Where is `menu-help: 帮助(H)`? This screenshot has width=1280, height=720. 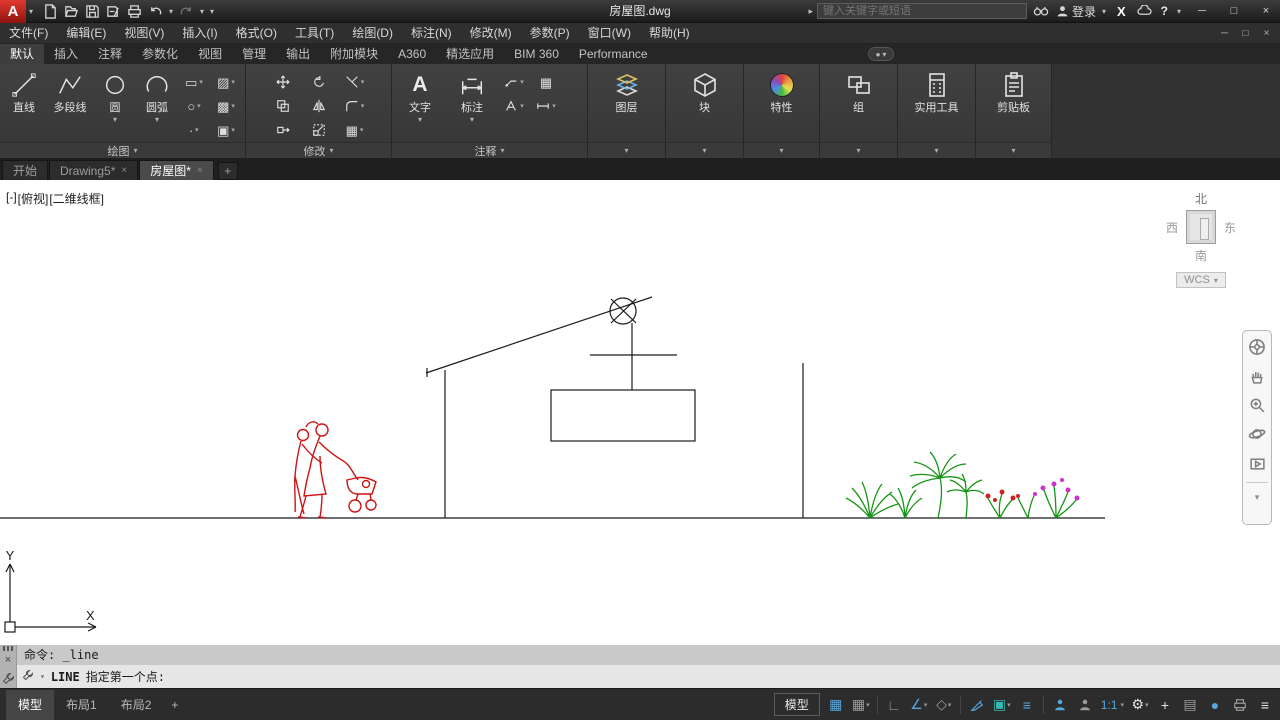 menu-help: 帮助(H) is located at coordinates (669, 33).